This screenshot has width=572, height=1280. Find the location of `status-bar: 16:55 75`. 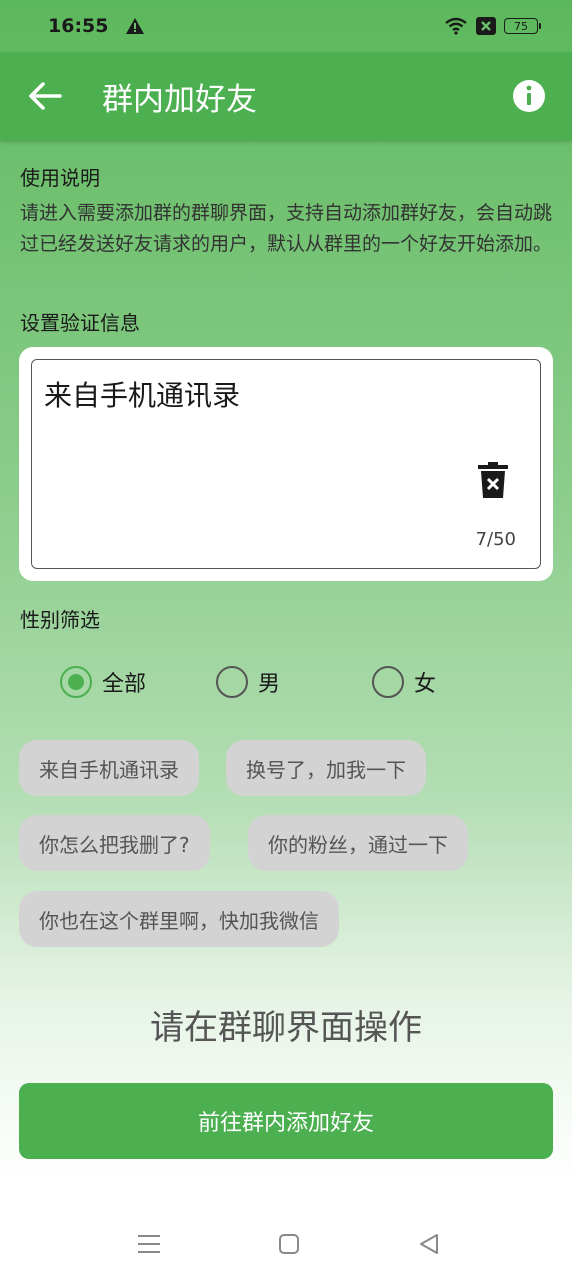

status-bar: 16:55 75 is located at coordinates (286, 26).